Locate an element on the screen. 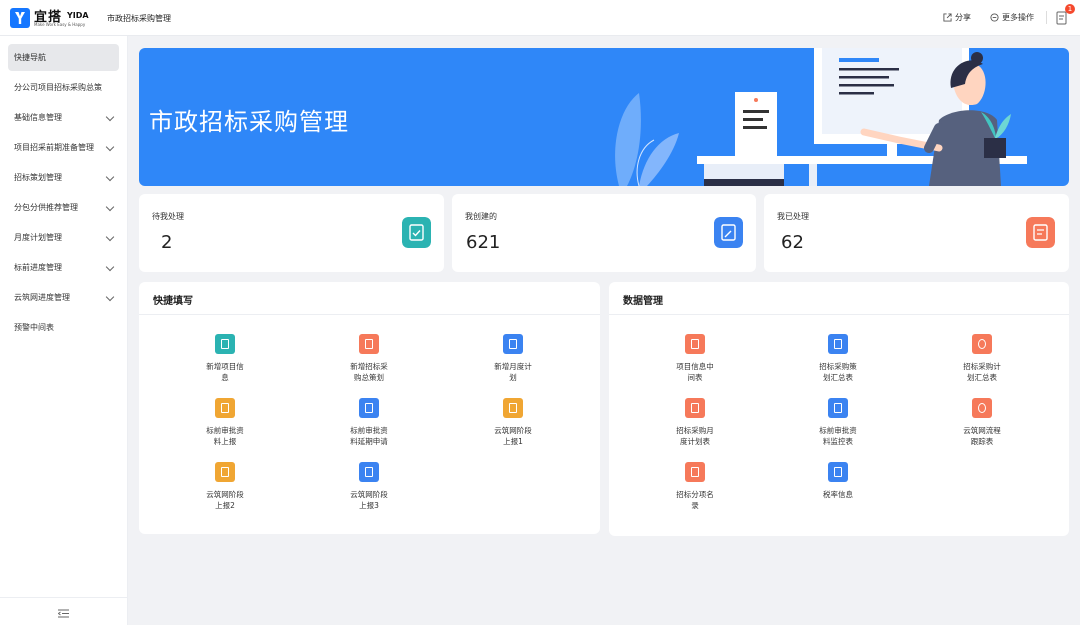  quick-tile-new-monthly: 新增月度计划 is located at coordinates (513, 358).